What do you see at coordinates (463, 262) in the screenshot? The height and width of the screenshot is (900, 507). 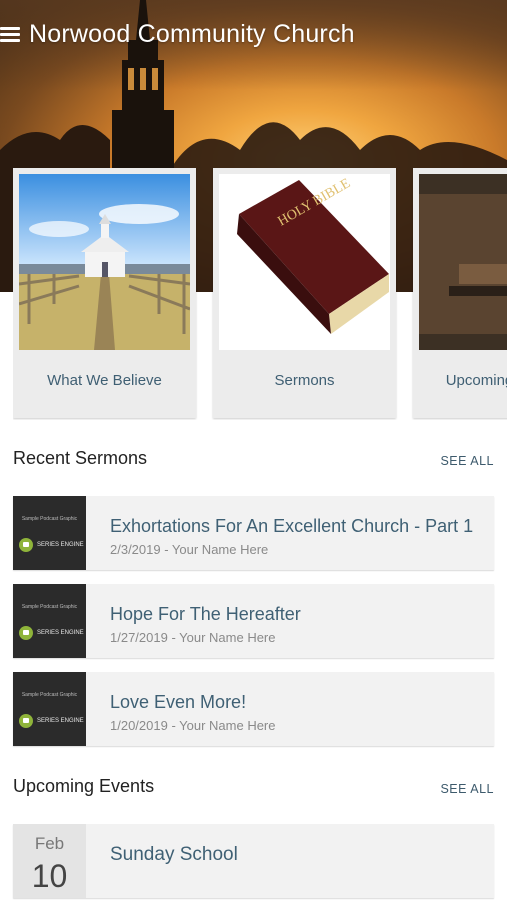 I see `old-pews-photo` at bounding box center [463, 262].